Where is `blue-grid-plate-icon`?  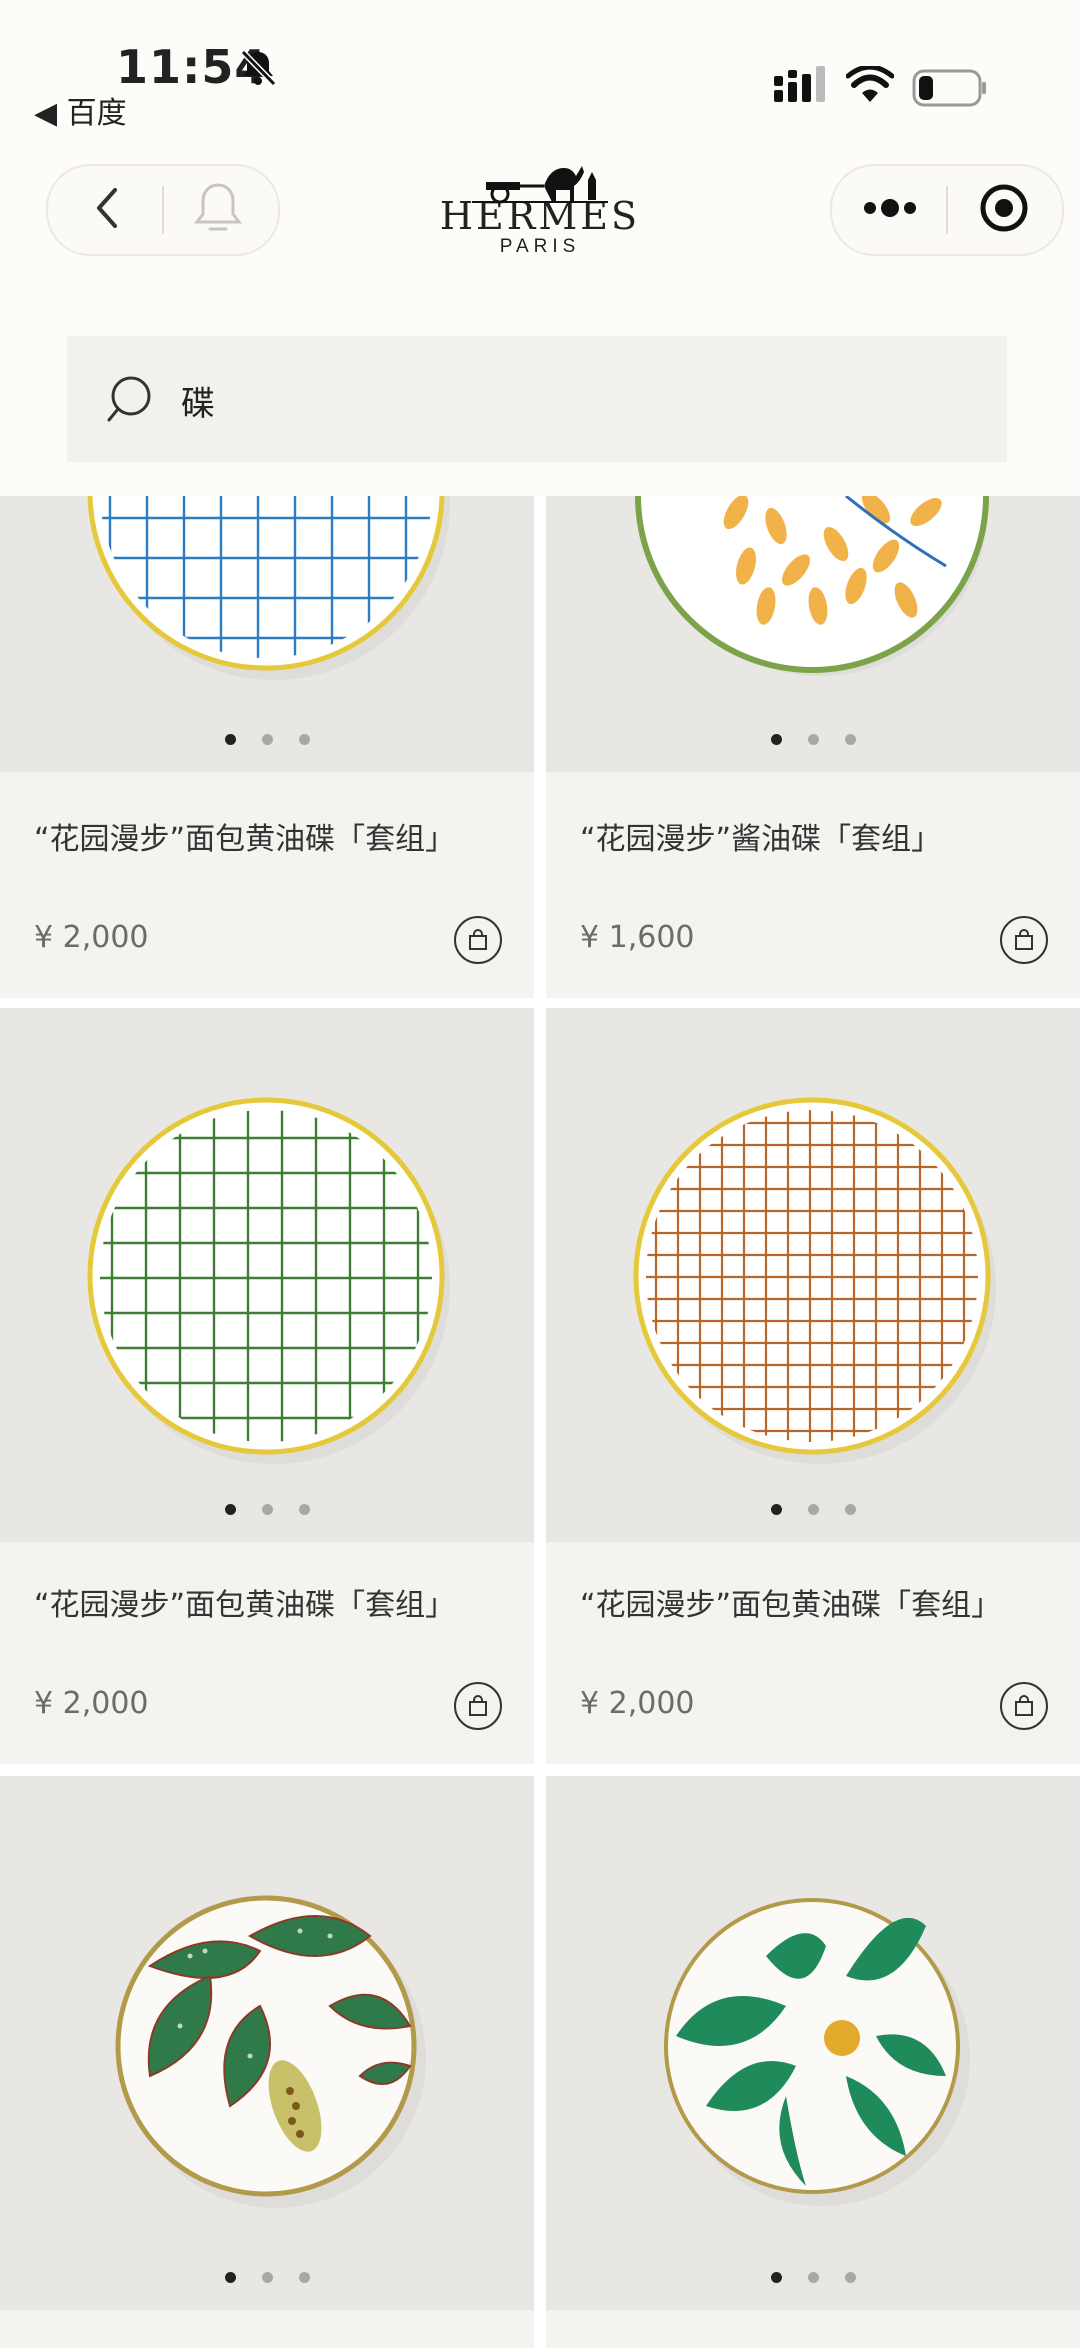 blue-grid-plate-icon is located at coordinates (268, 588).